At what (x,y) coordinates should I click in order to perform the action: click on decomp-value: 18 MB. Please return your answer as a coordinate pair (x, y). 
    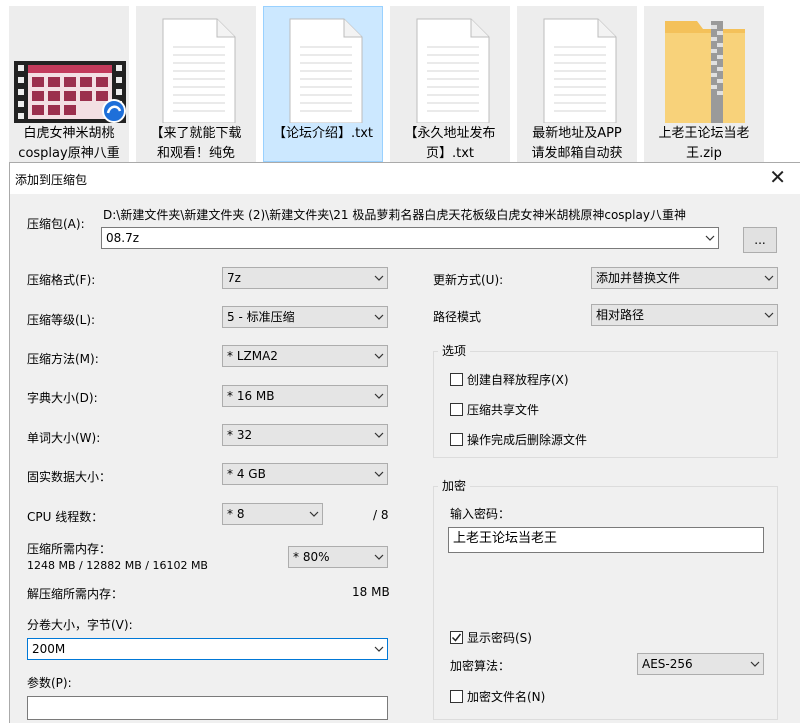
    Looking at the image, I should click on (371, 592).